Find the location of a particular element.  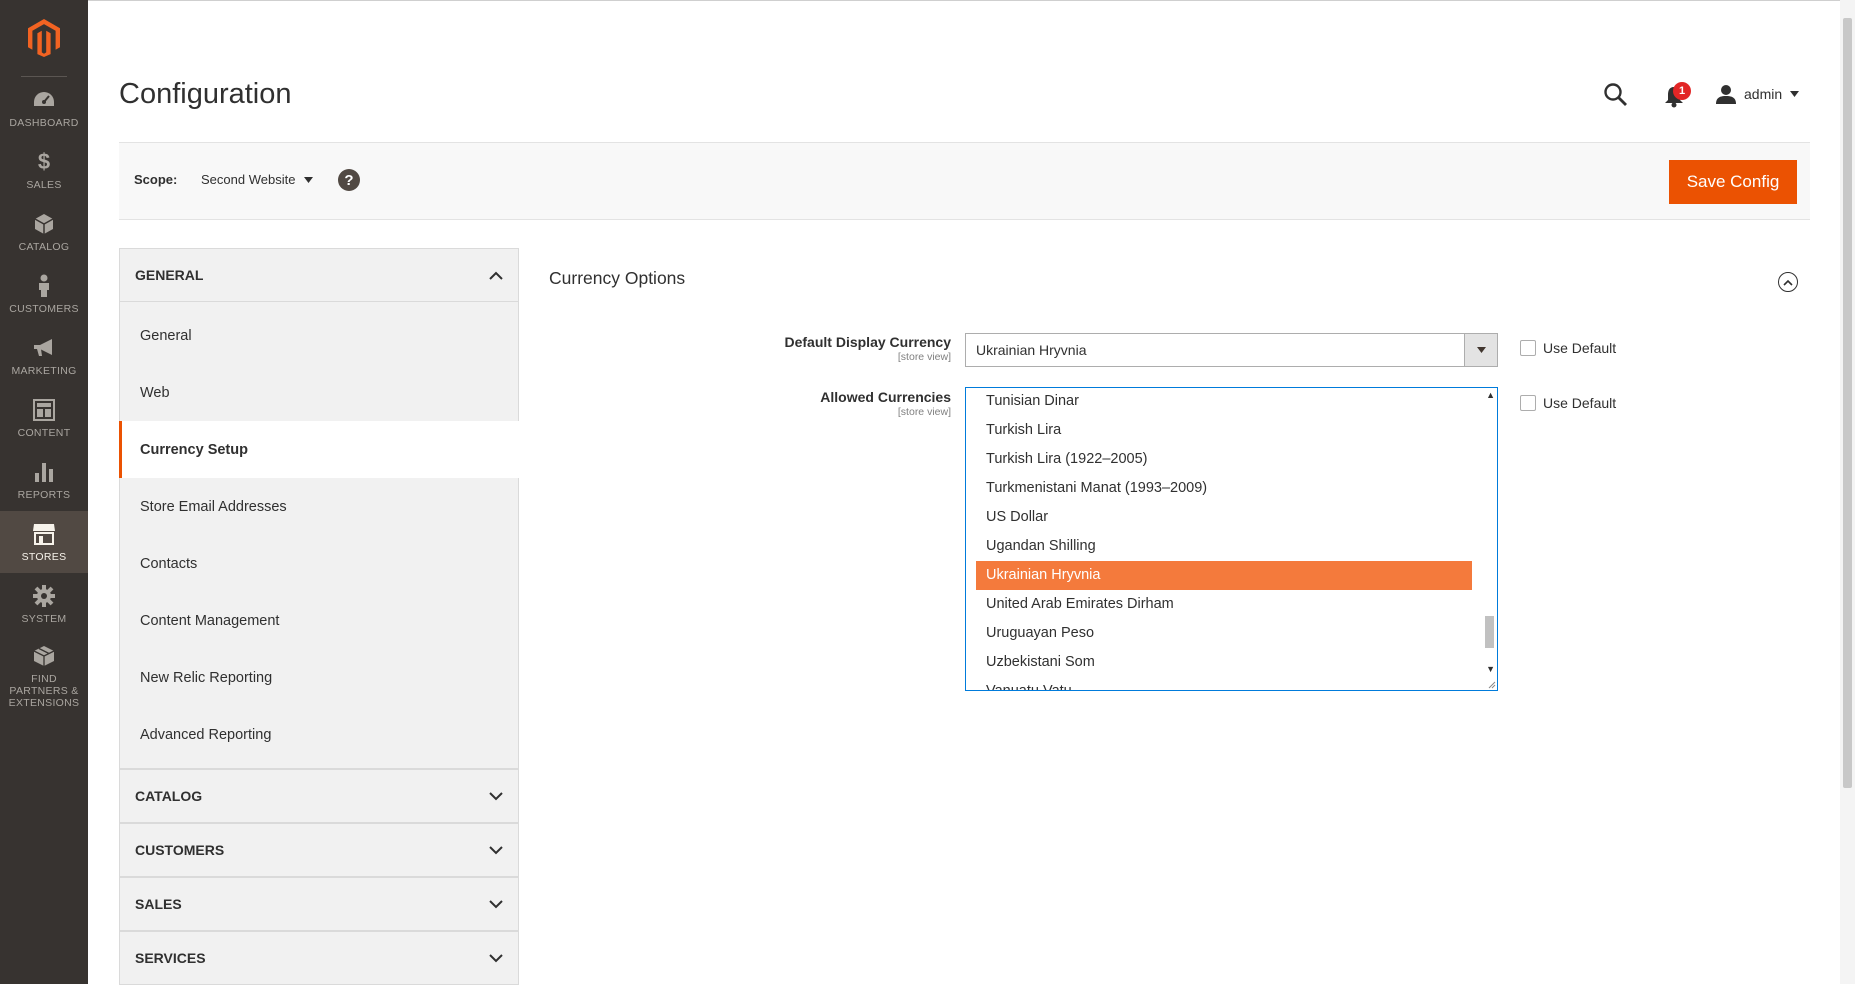

store-icon is located at coordinates (44, 534).